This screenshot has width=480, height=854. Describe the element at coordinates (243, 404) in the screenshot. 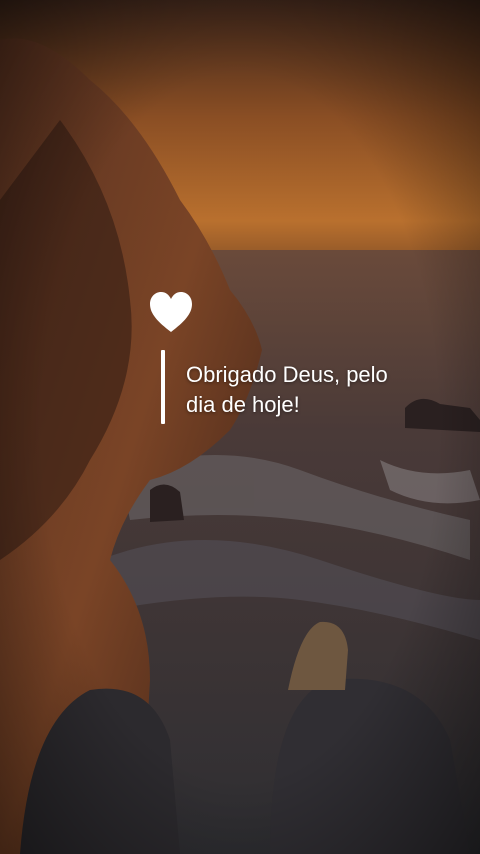

I see `caption-line-2: dia de hoje!` at that location.